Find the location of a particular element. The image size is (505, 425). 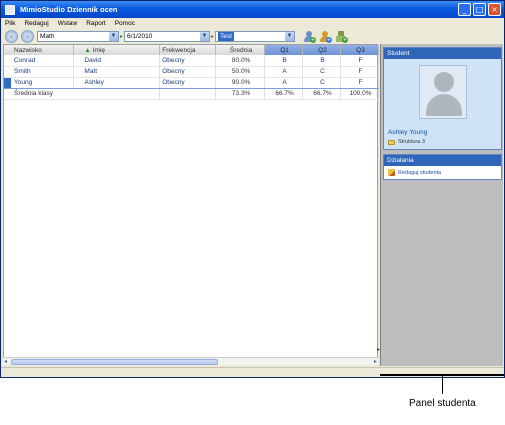

col-header-attendance: Frekwencja is located at coordinates (188, 50).